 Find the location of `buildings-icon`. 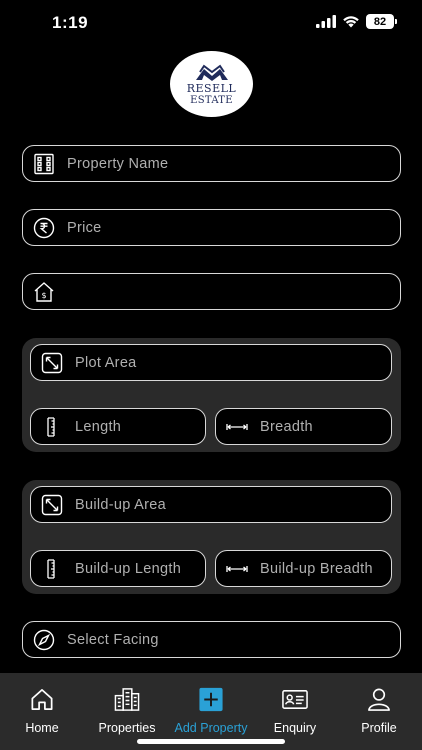

buildings-icon is located at coordinates (127, 699).